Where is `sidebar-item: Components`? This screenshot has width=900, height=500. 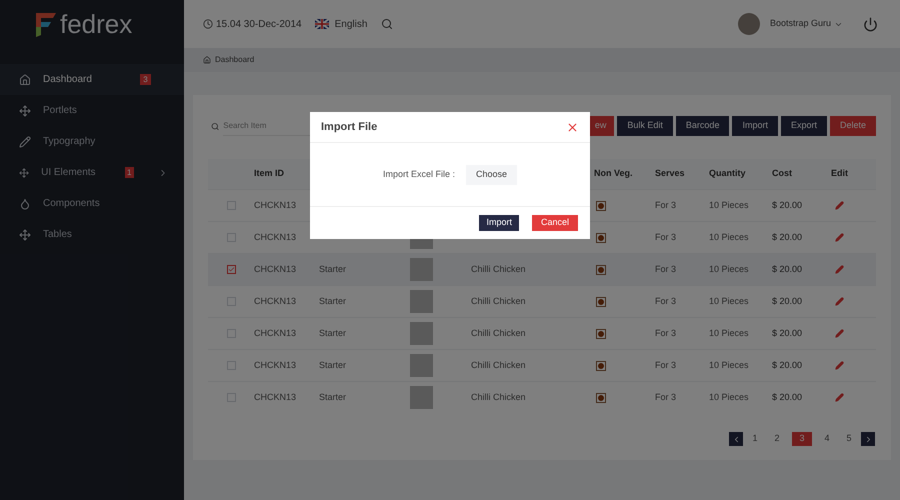
sidebar-item: Components is located at coordinates (92, 203).